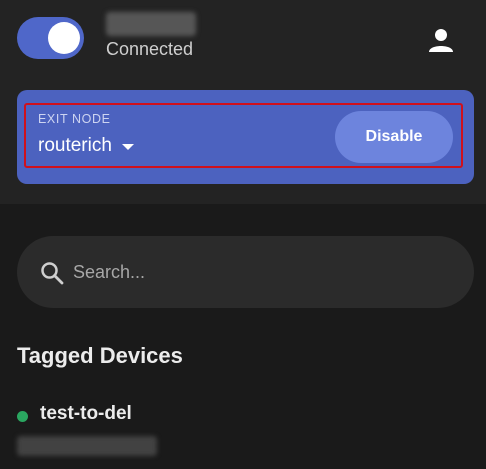  I want to click on exit-node-selector: routerich, so click(86, 146).